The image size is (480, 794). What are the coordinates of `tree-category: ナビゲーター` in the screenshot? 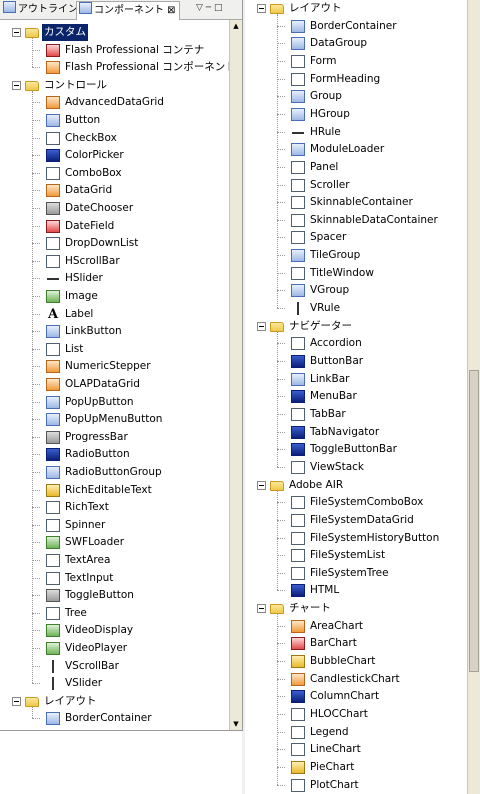 It's located at (357, 326).